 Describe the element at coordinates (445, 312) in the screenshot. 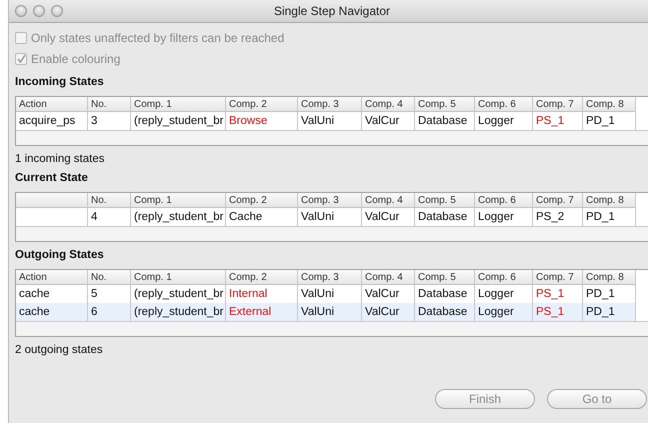

I see `table-cell: Database` at that location.